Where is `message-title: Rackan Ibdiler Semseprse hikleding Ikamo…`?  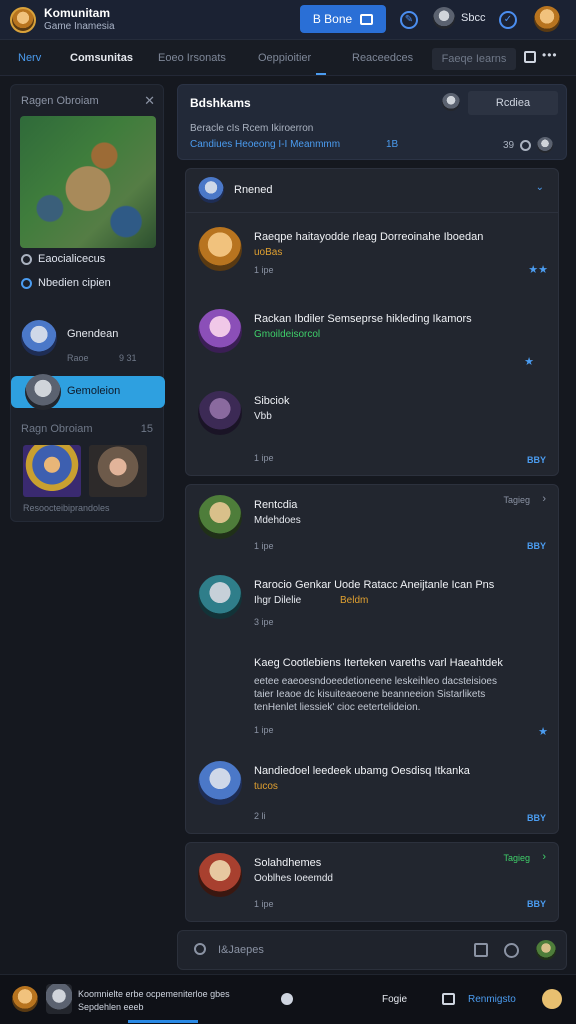
message-title: Rackan Ibdiler Semseprse hikleding Ikamo… is located at coordinates (363, 319).